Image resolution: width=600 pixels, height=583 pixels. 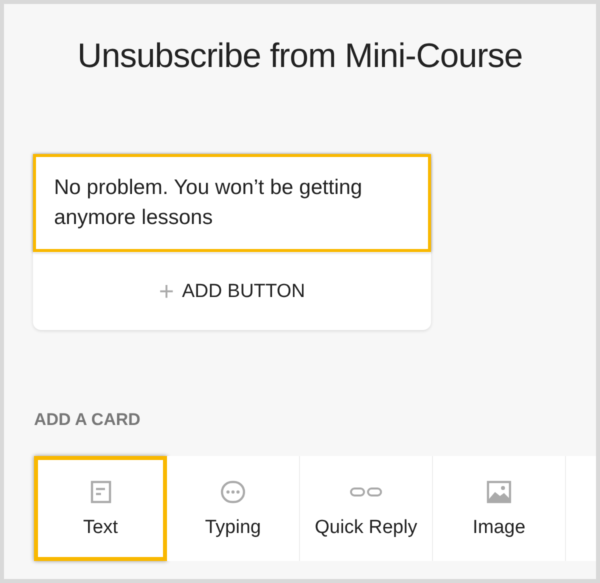 What do you see at coordinates (232, 291) in the screenshot?
I see `add-button: + ADD BUTTON` at bounding box center [232, 291].